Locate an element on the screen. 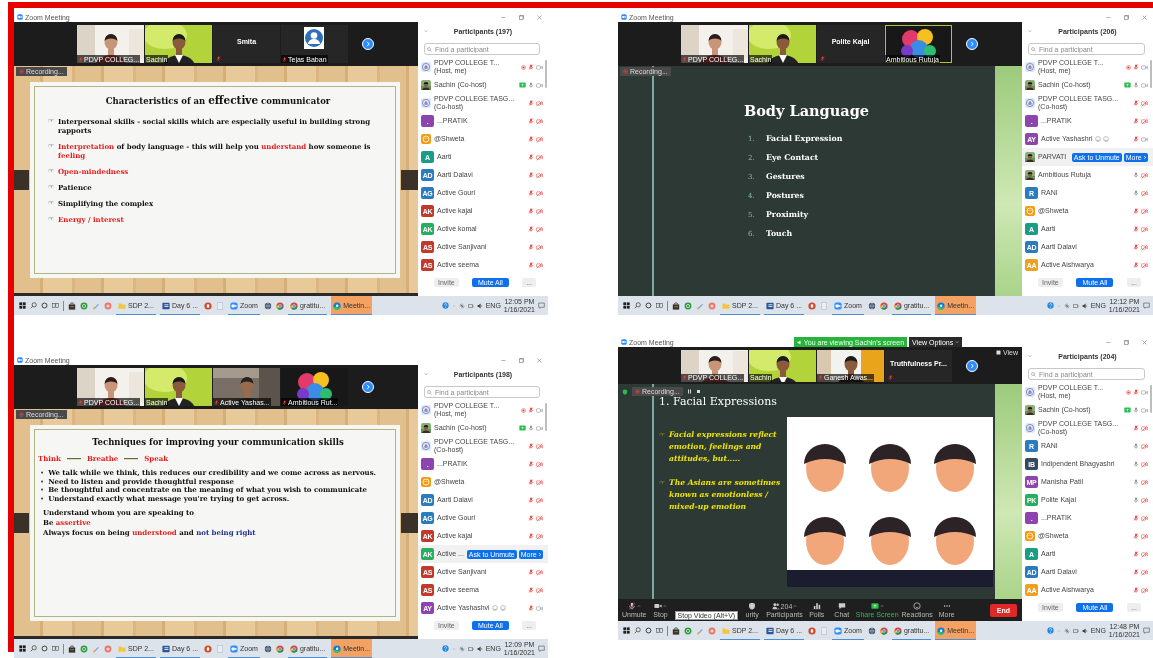 Image resolution: width=1153 pixels, height=658 pixels. muted-mic-icon is located at coordinates (631, 606).